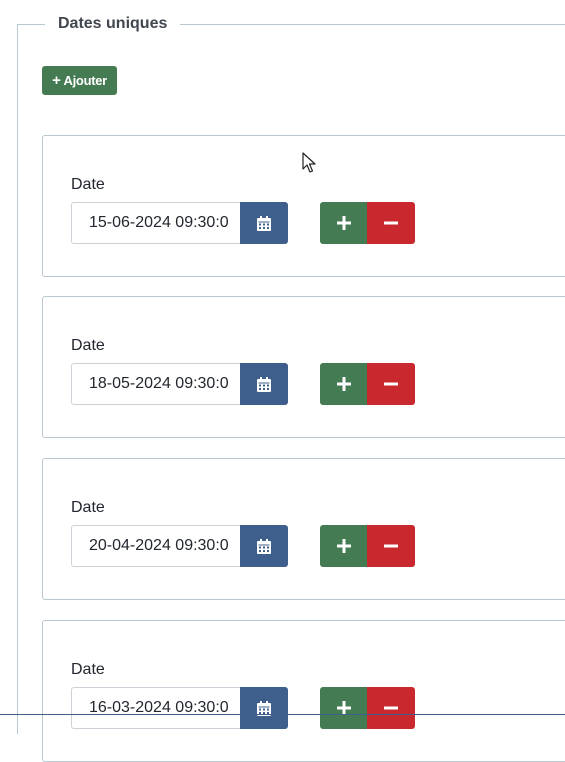 The height and width of the screenshot is (762, 565). I want to click on add-date-button: + Ajouter, so click(79, 80).